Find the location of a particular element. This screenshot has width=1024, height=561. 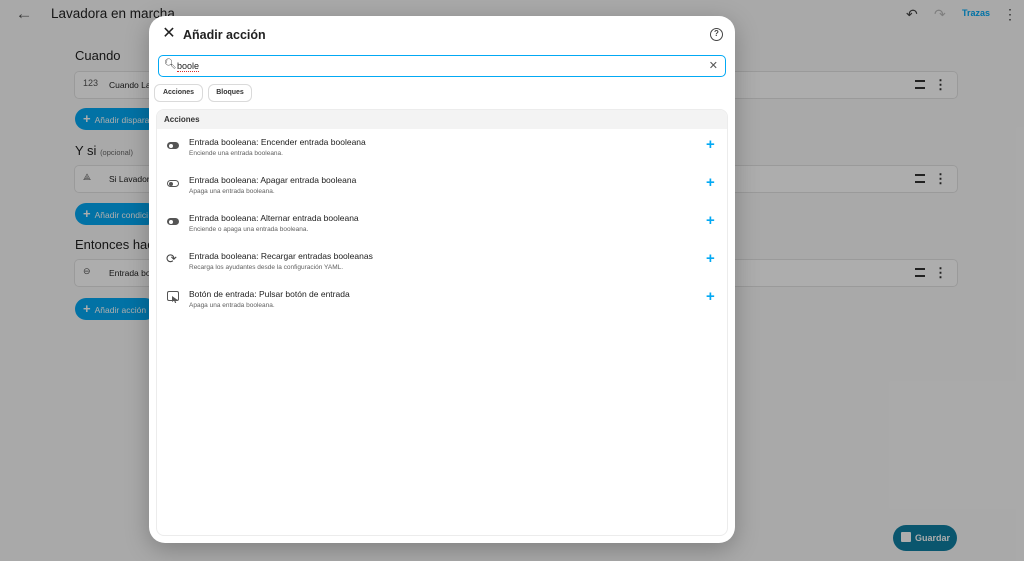

reload-icon: ⟳ is located at coordinates (171, 258).